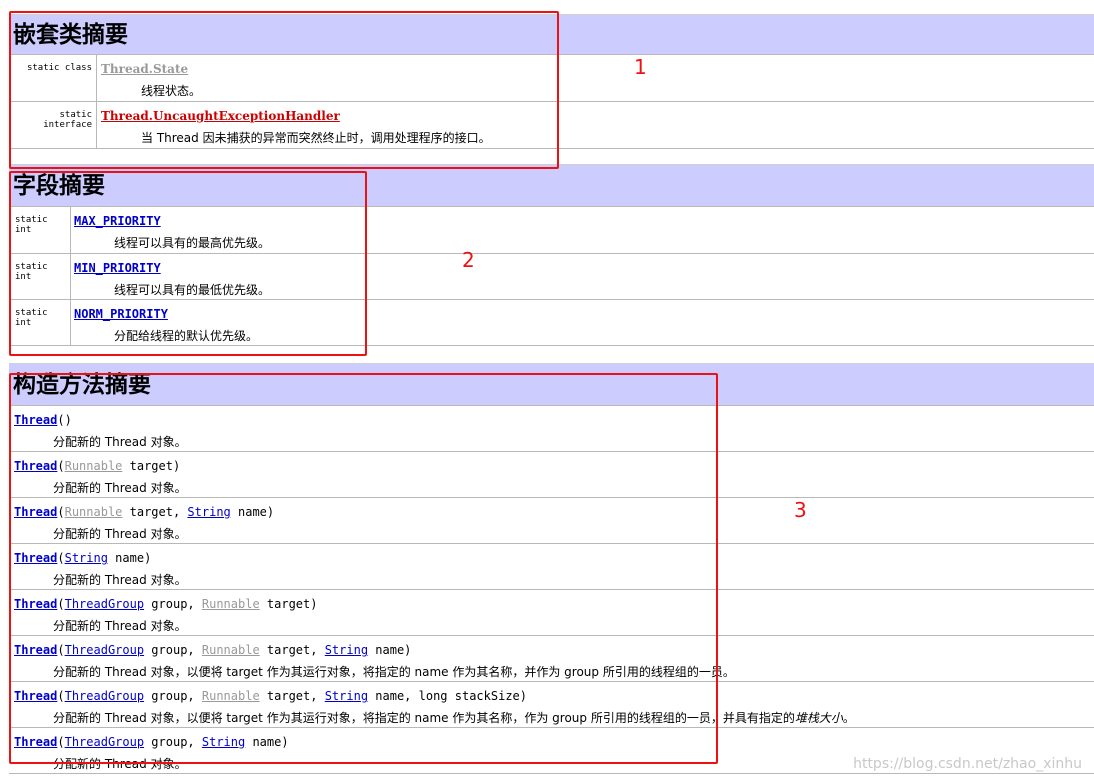 Image resolution: width=1094 pixels, height=780 pixels. Describe the element at coordinates (967, 764) in the screenshot. I see `watermark: https://blog.csdn.net/zhao_xinhu` at that location.